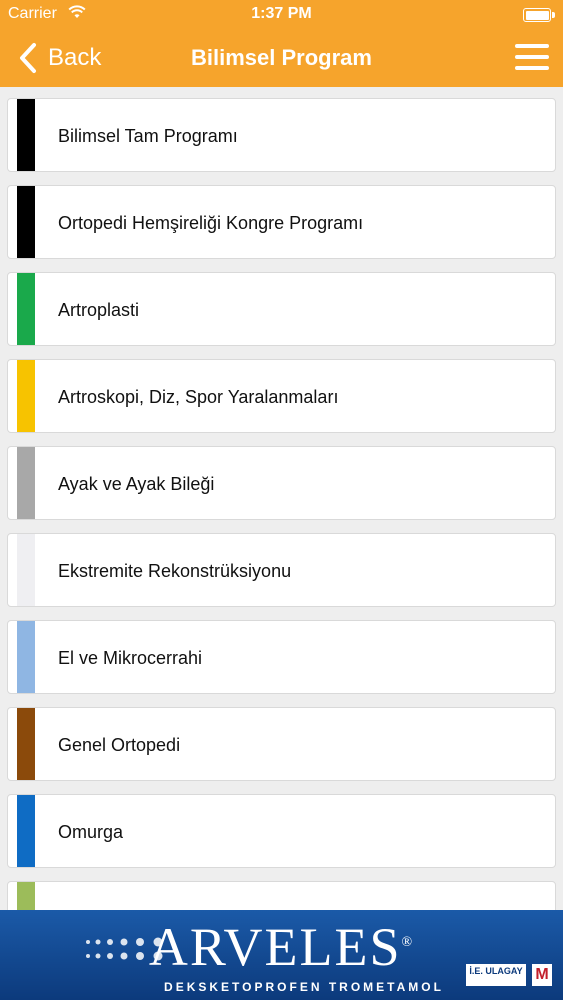 The height and width of the screenshot is (1000, 563). I want to click on list-item-label: Artroplasti, so click(99, 310).